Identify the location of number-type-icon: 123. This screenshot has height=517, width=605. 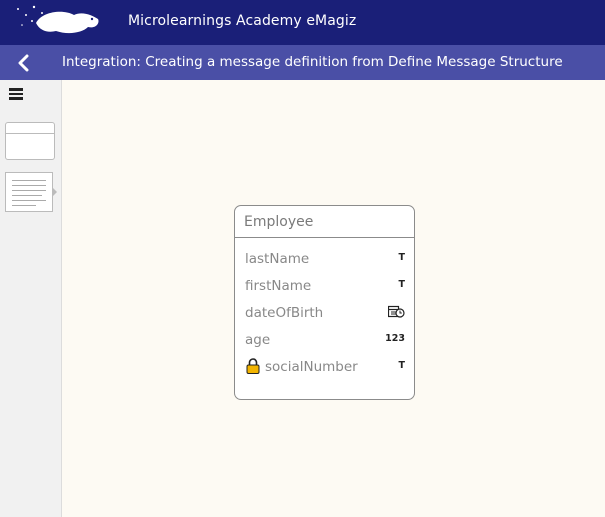
(395, 338).